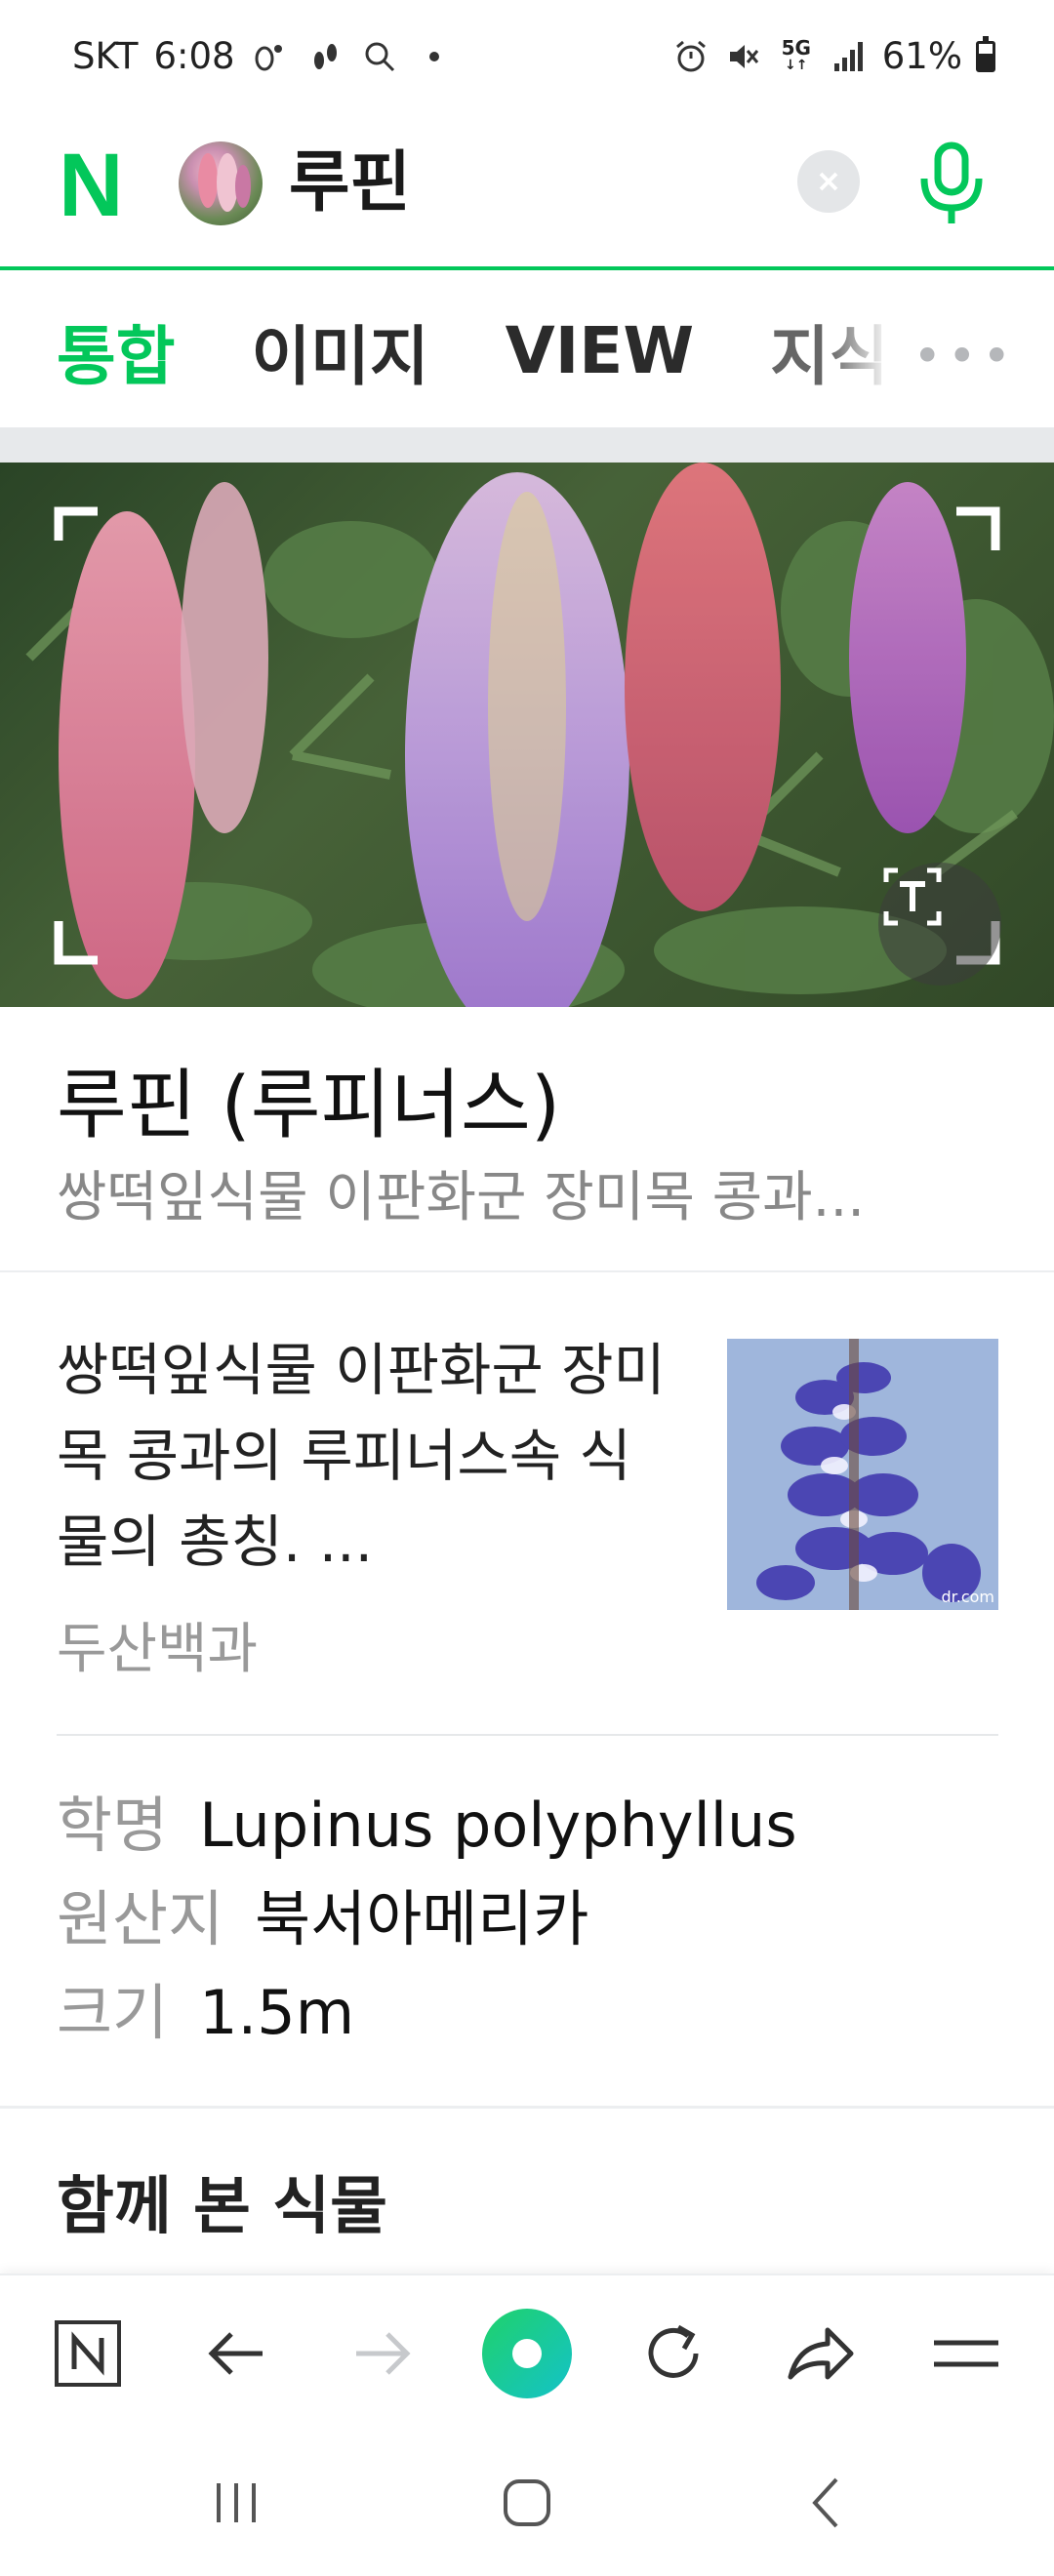 The image size is (1054, 2576). I want to click on menu-icon, so click(966, 2353).